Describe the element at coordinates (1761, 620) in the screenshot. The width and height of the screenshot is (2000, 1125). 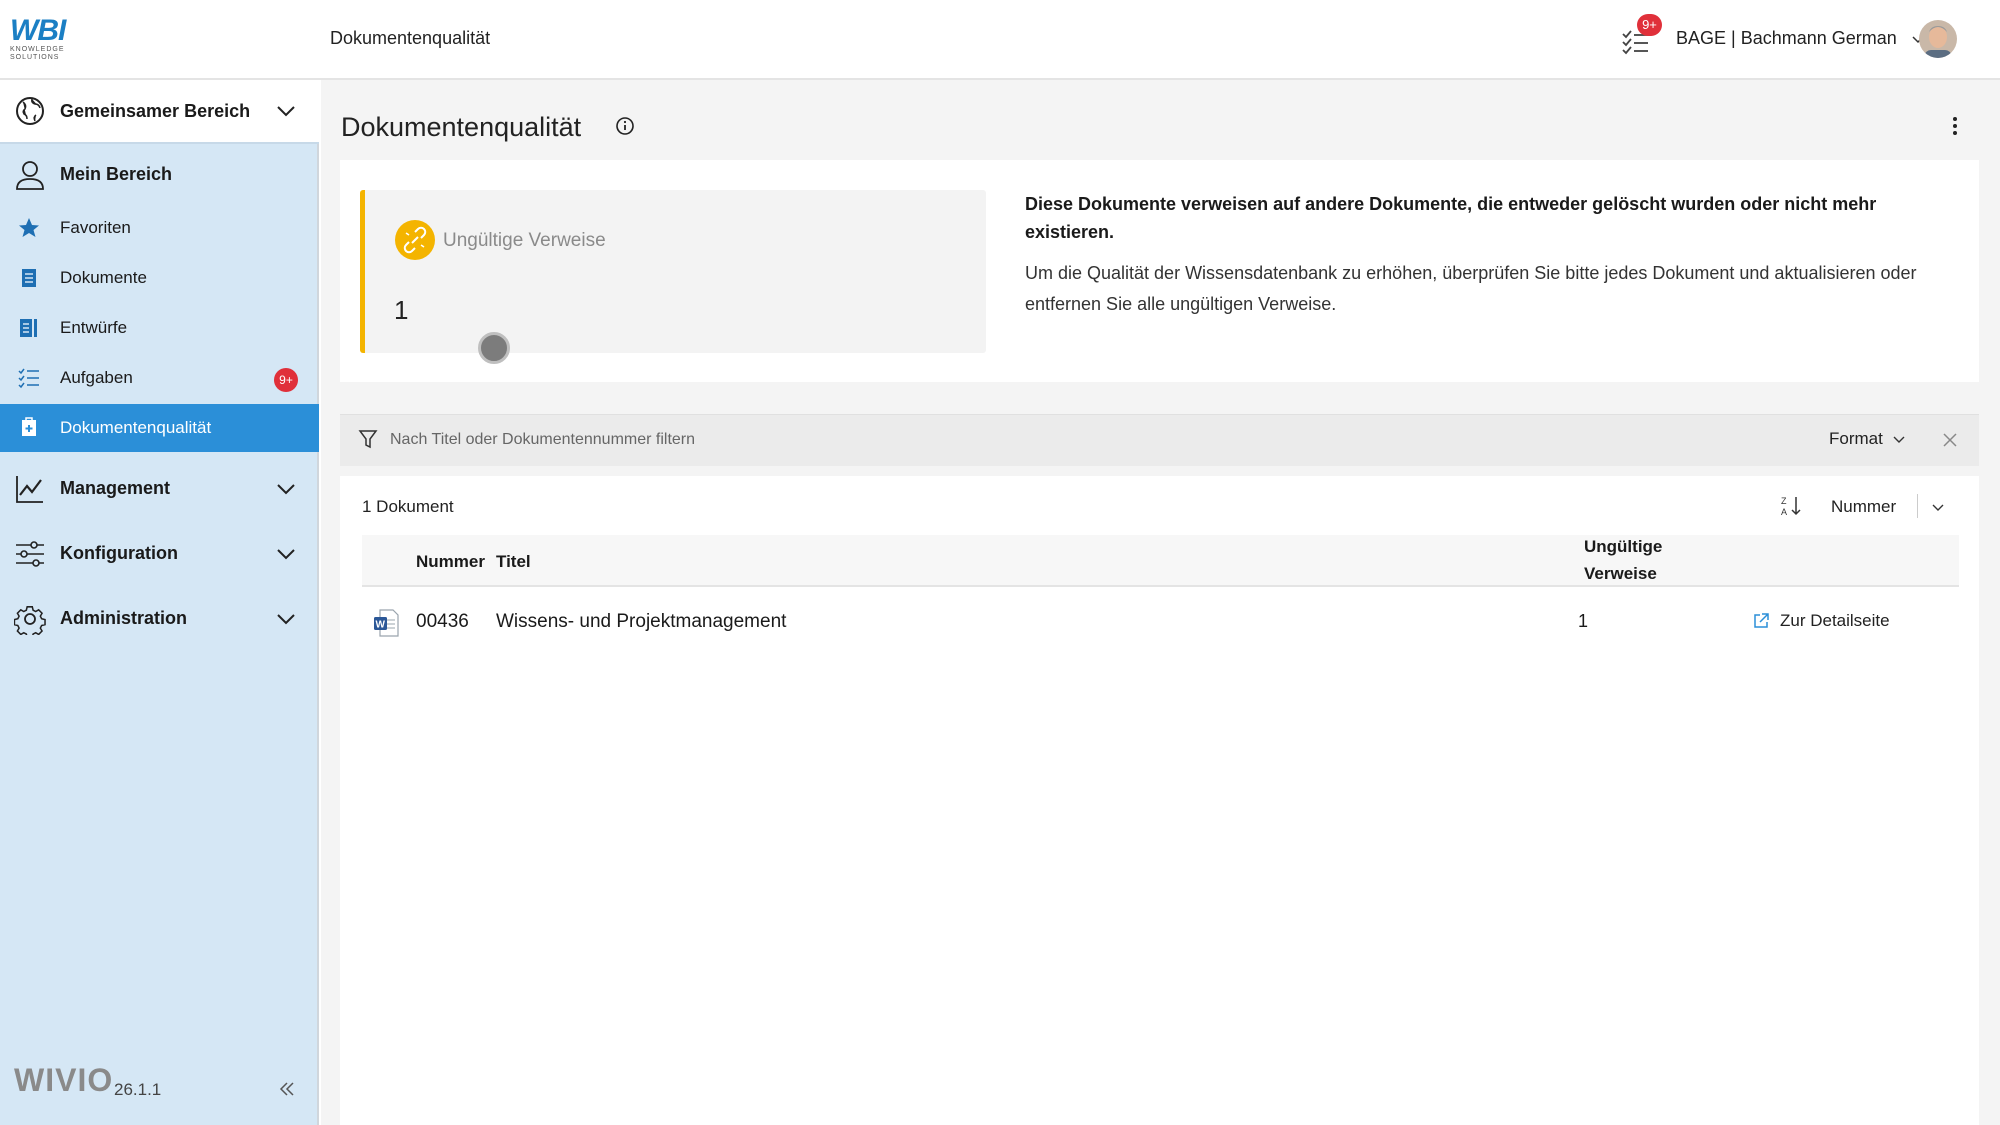
I see `external-link-icon` at that location.